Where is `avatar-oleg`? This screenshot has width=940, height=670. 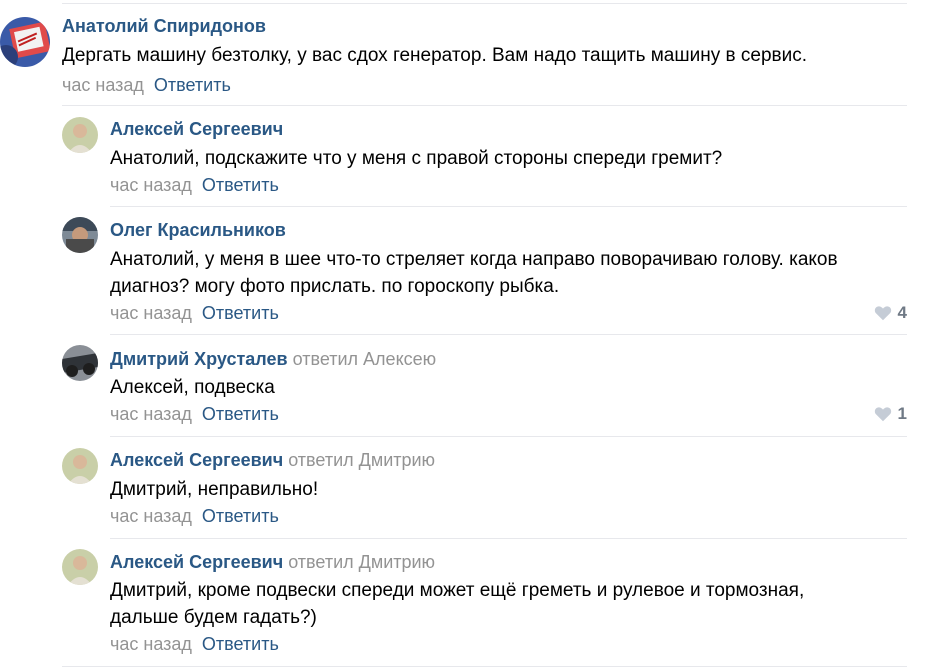
avatar-oleg is located at coordinates (80, 235).